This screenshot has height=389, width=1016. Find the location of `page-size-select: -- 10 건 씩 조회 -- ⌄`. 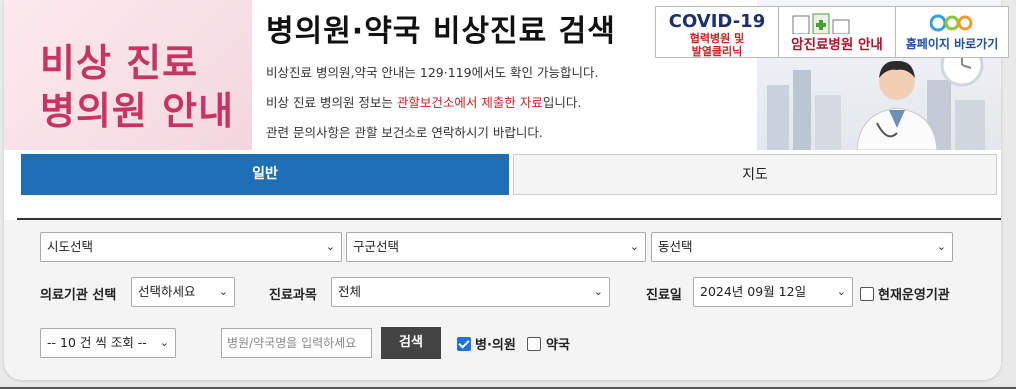

page-size-select: -- 10 건 씩 조회 -- ⌄ is located at coordinates (108, 343).